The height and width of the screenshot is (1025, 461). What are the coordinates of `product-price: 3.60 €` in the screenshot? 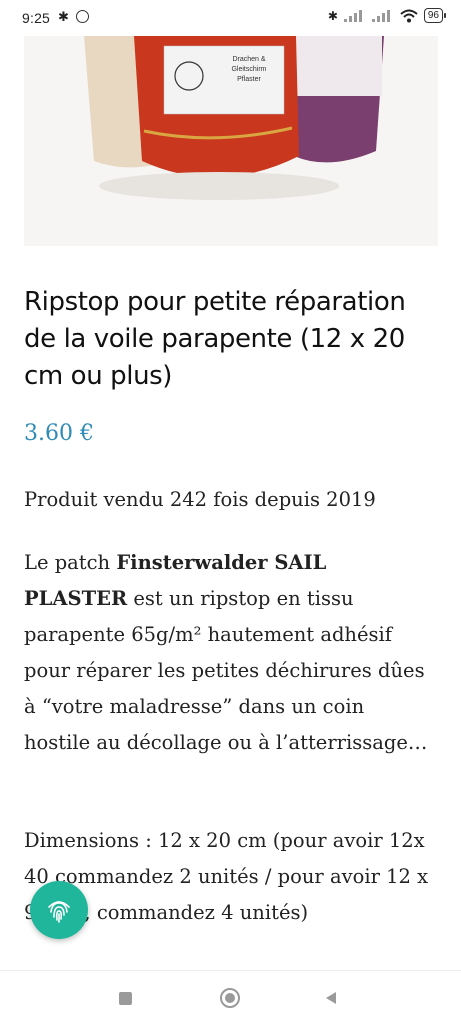 It's located at (59, 433).